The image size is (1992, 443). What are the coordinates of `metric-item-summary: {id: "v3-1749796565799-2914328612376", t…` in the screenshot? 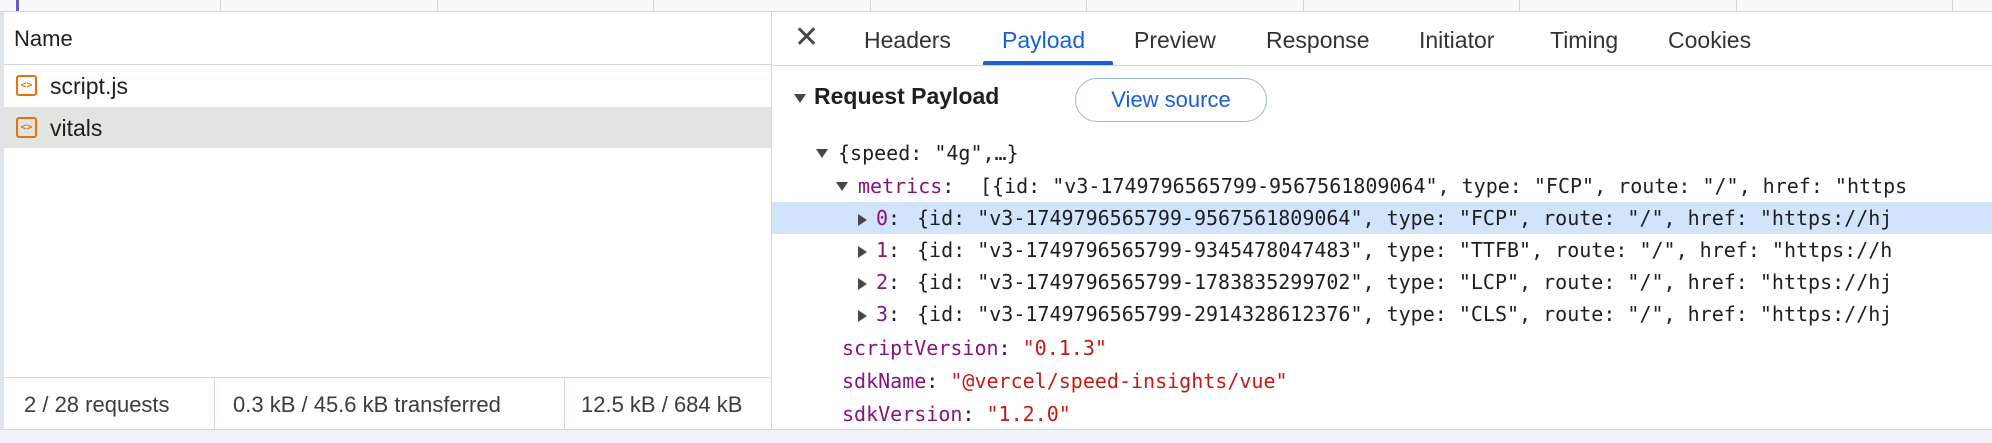 It's located at (1405, 314).